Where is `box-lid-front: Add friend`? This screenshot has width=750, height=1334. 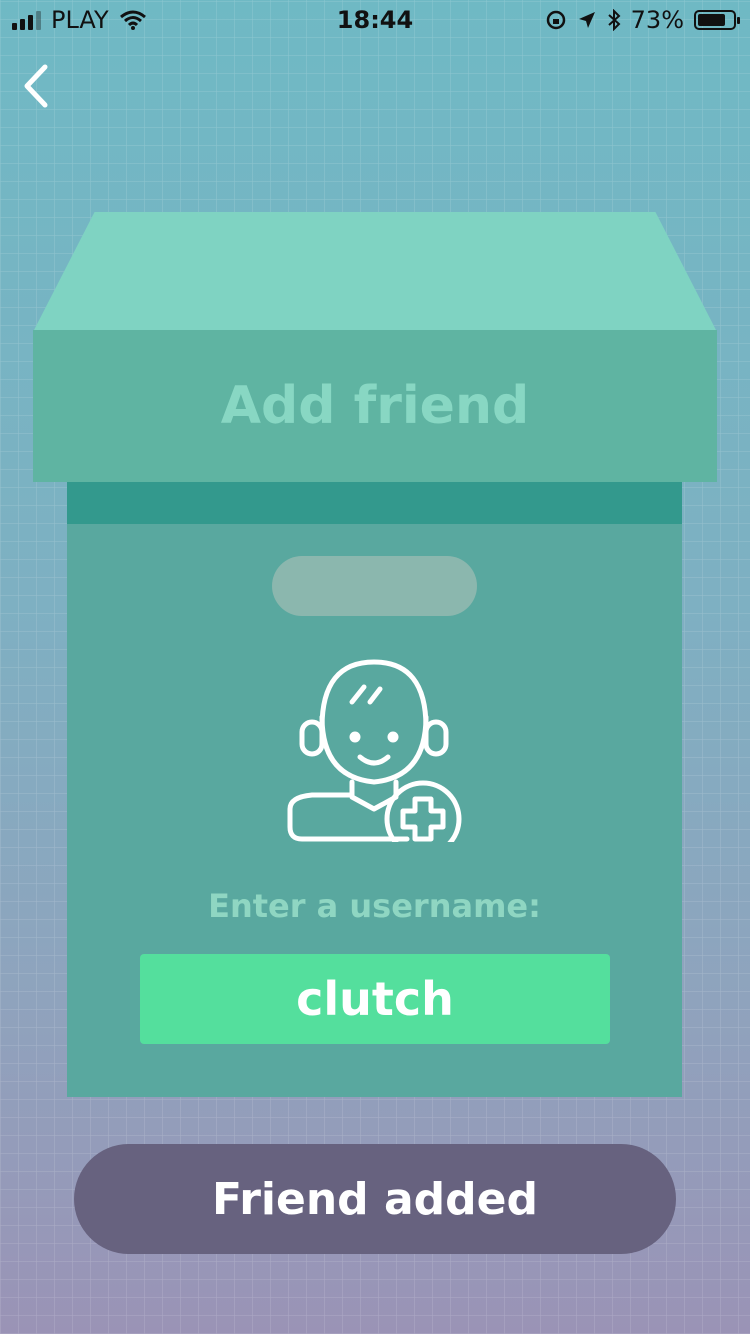 box-lid-front: Add friend is located at coordinates (375, 406).